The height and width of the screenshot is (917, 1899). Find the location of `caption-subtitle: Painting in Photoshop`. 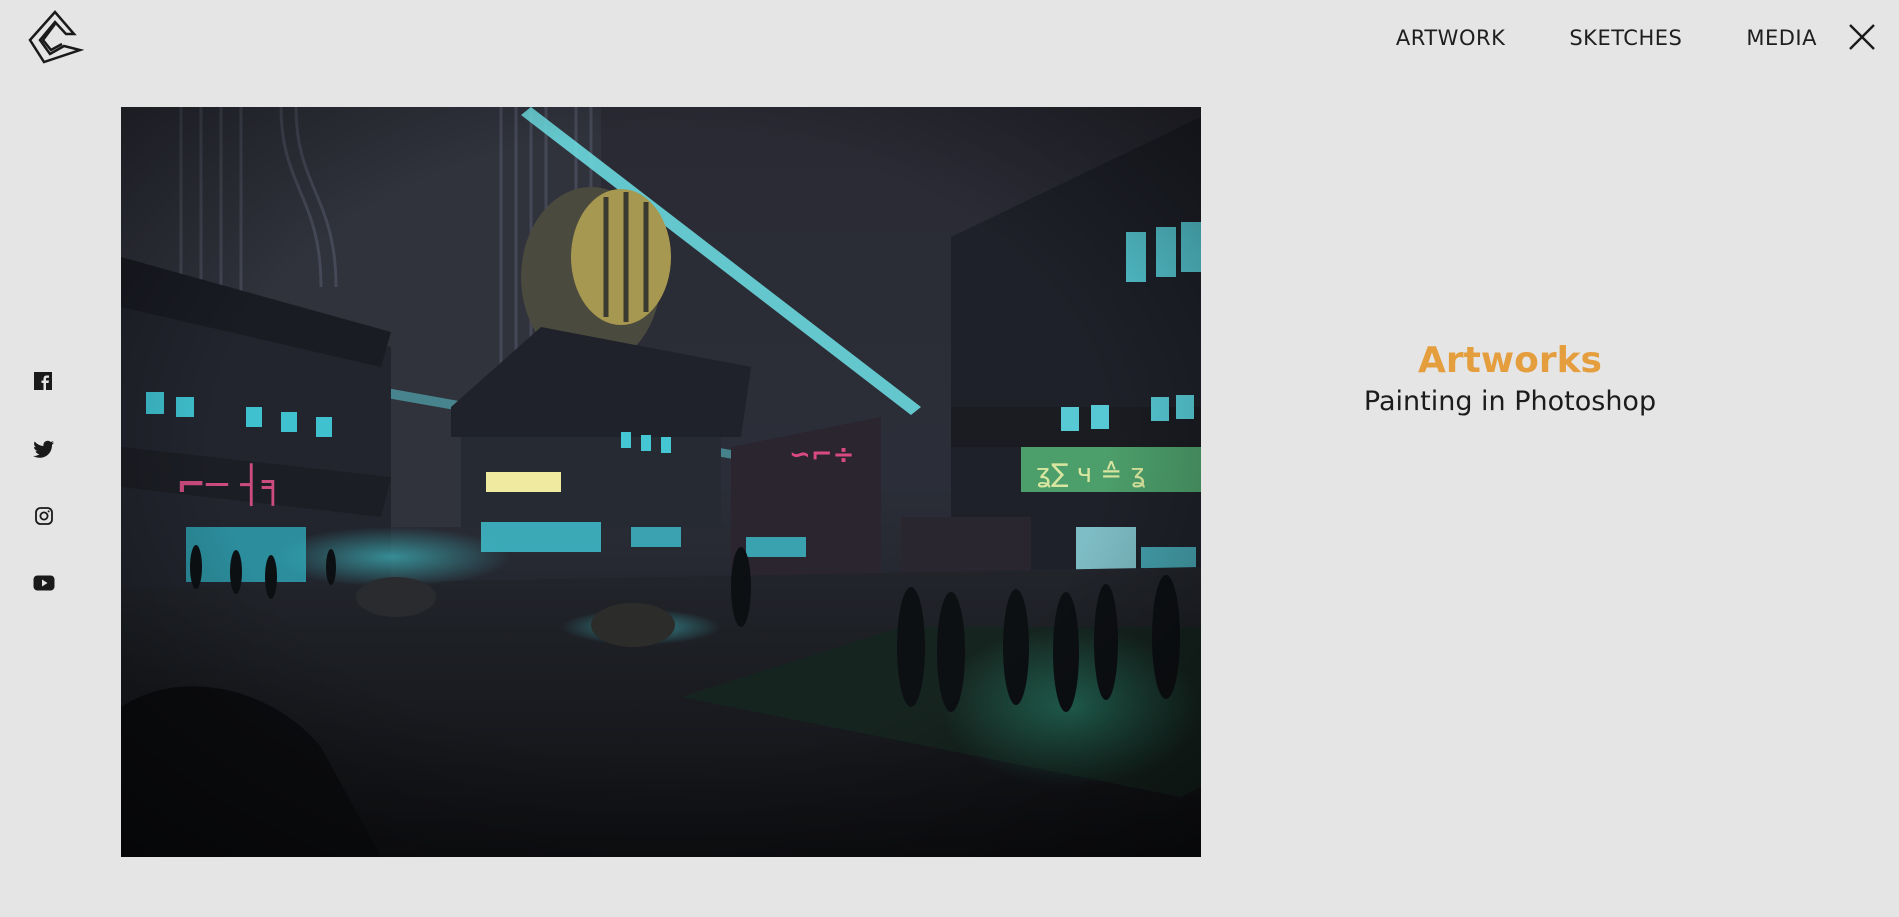

caption-subtitle: Painting in Photoshop is located at coordinates (1510, 401).